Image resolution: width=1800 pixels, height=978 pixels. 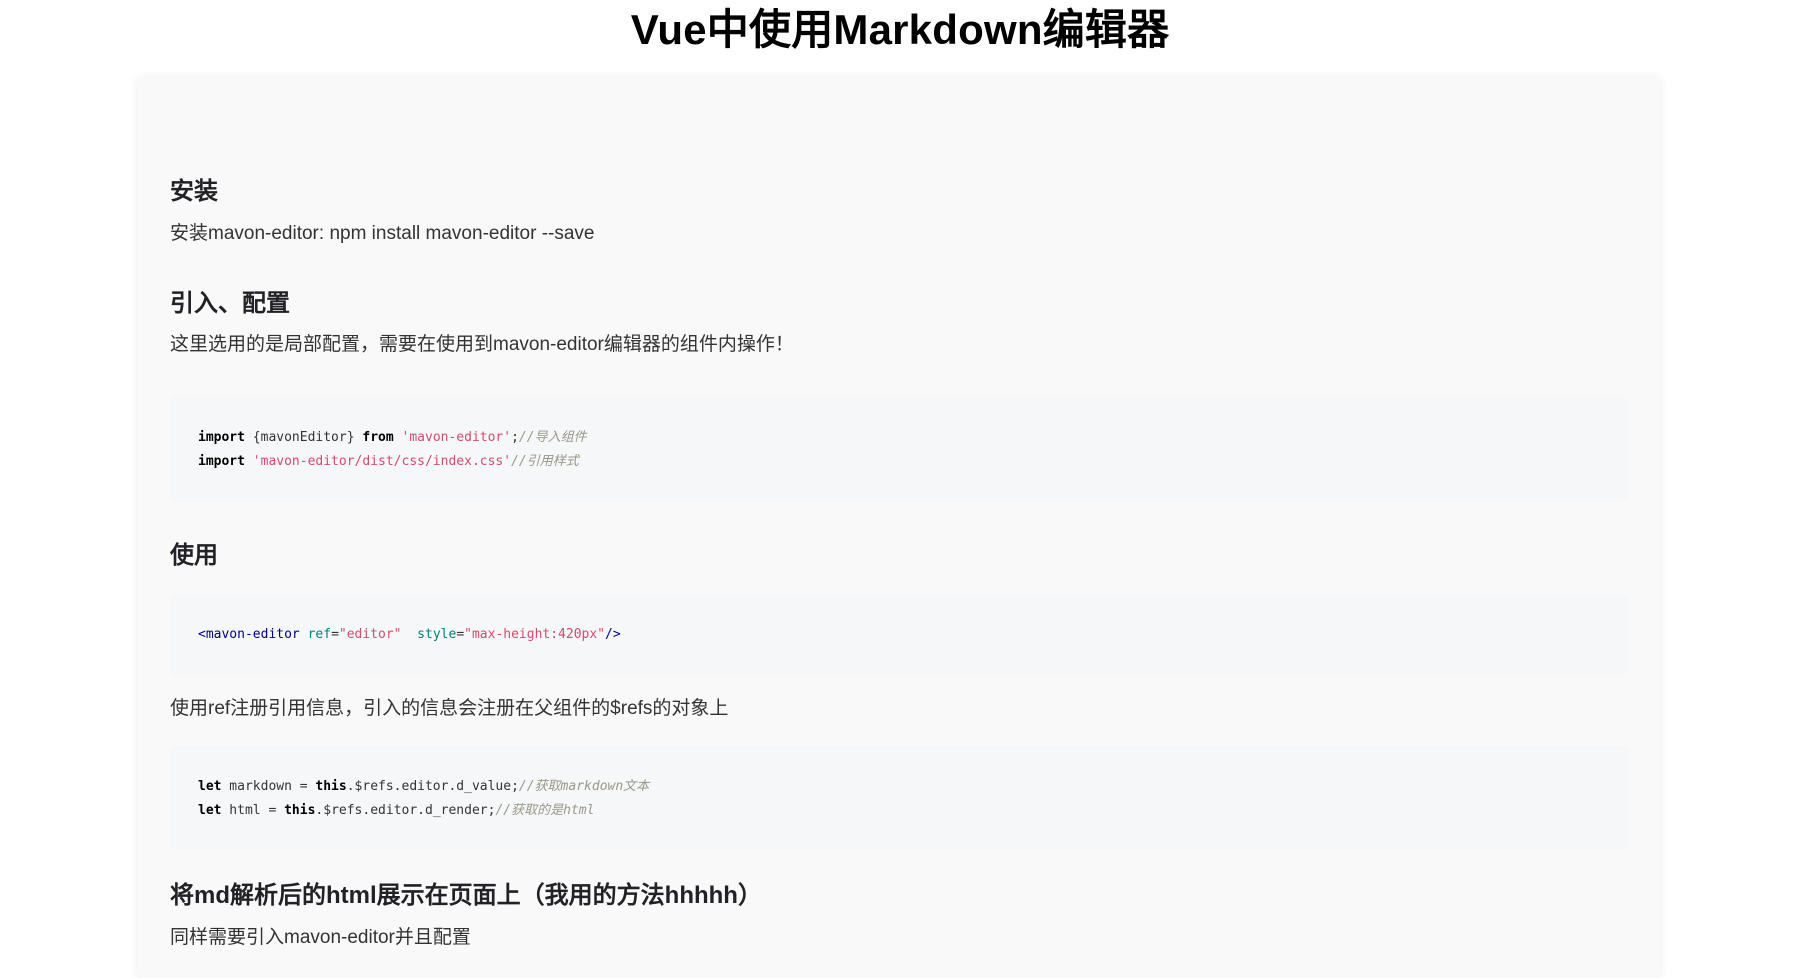 I want to click on code-comment: //导入组件, so click(x=552, y=437).